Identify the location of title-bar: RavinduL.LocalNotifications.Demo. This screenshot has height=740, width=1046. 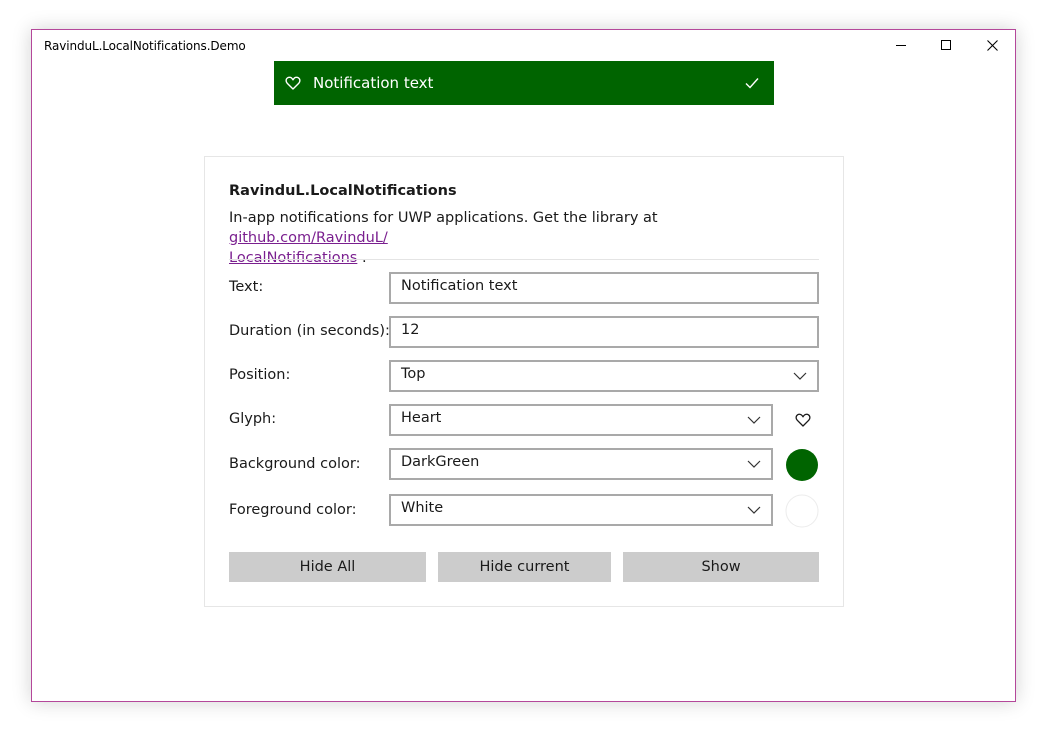
(523, 45).